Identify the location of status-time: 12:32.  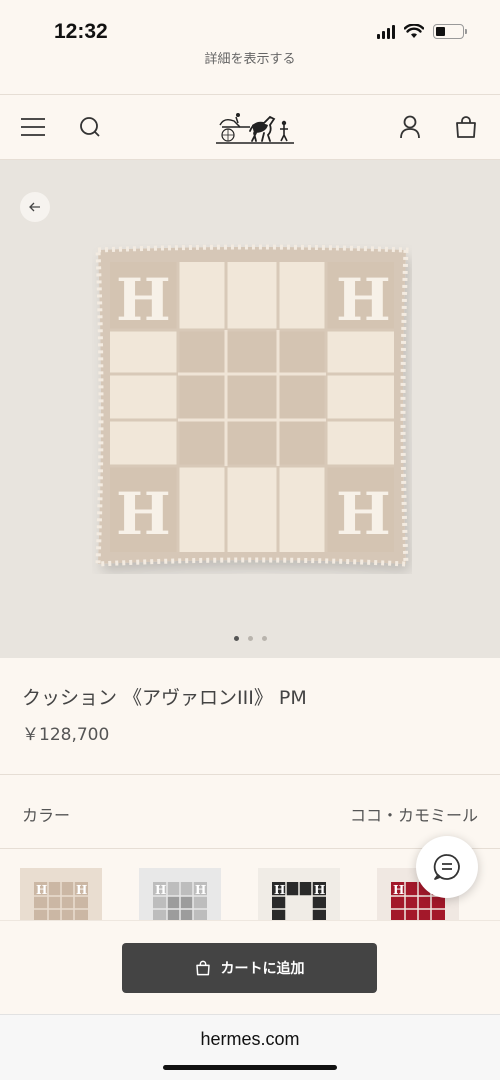
(81, 31).